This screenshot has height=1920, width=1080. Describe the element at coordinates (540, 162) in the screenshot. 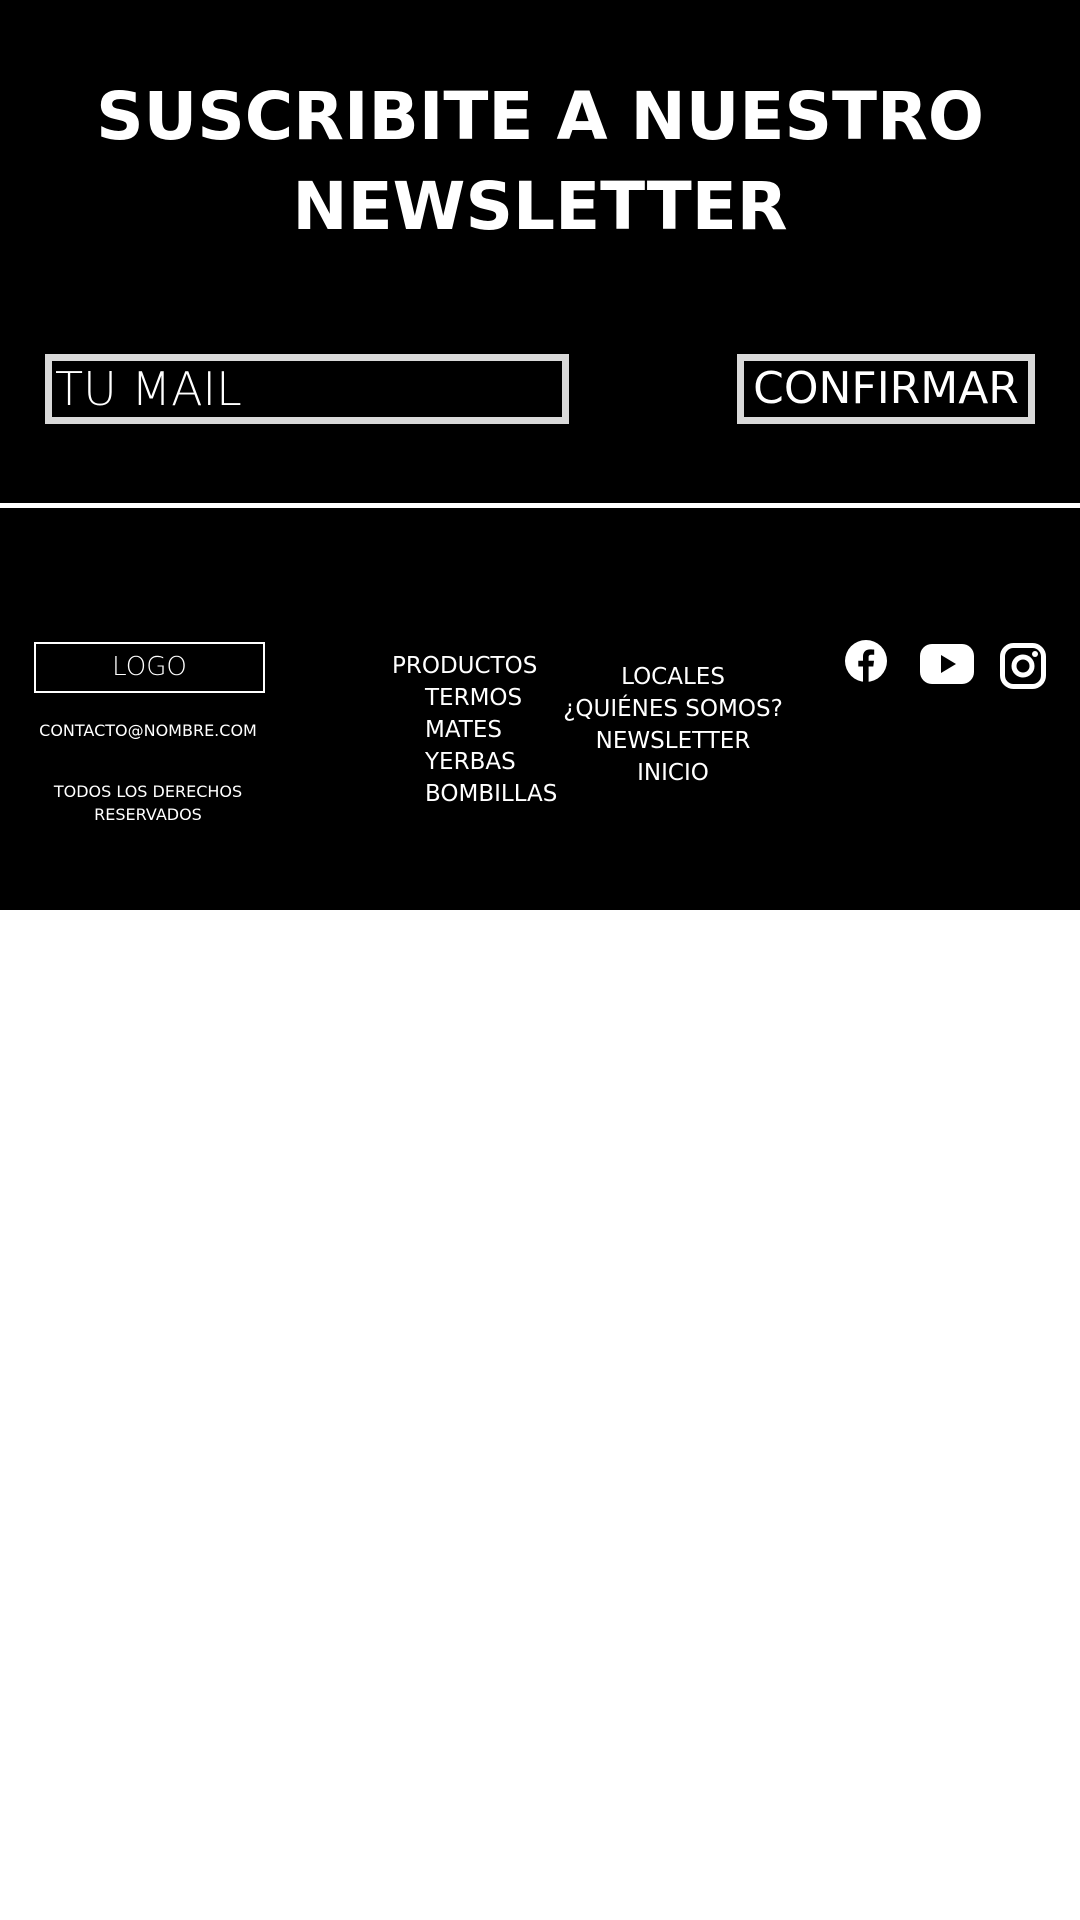

I see `newsletter-title: SUSCRIBITE A NUESTRO NEWSLETTER` at that location.